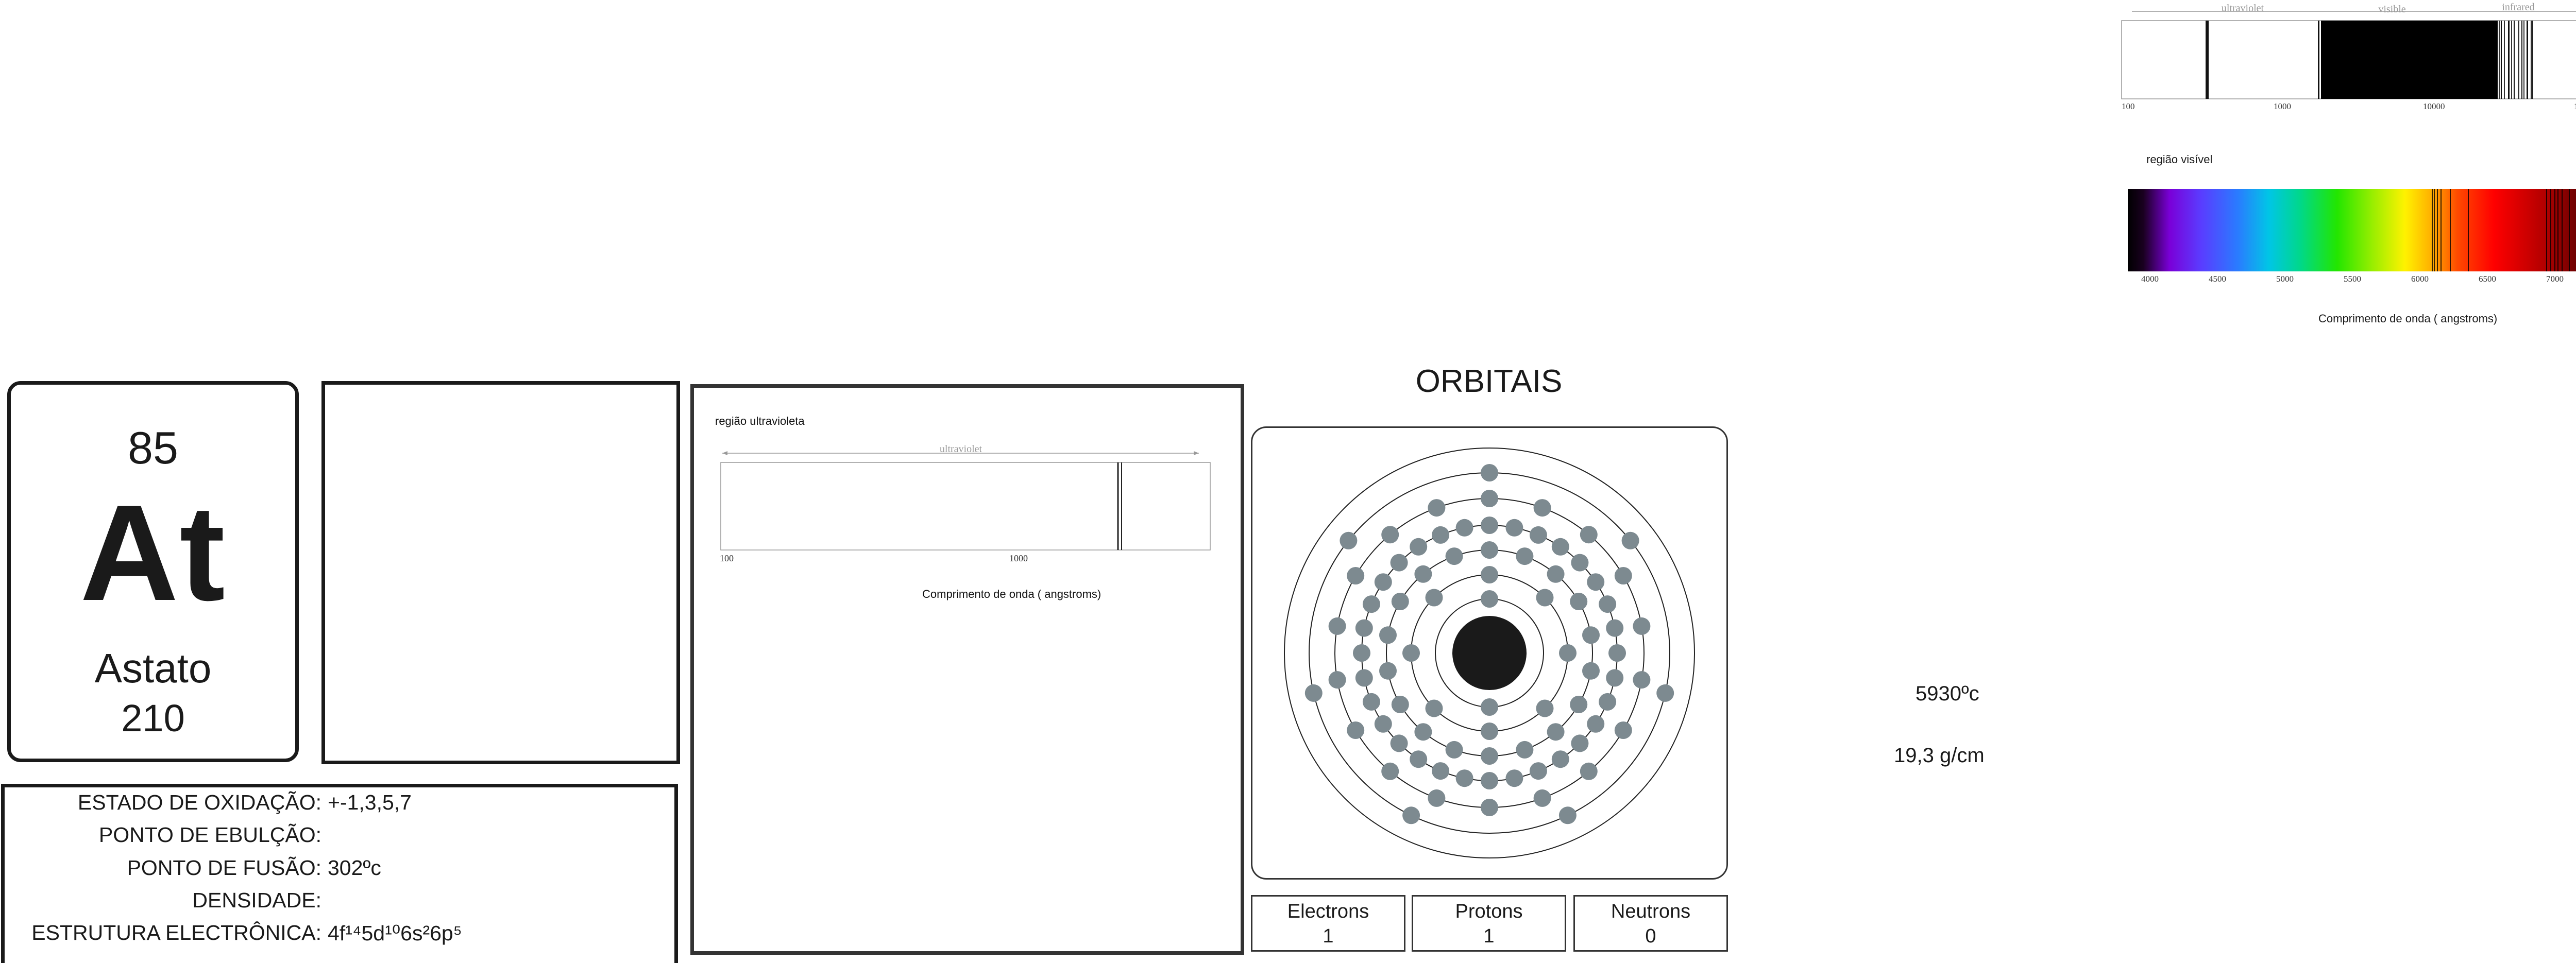 The height and width of the screenshot is (963, 2576). Describe the element at coordinates (2128, 106) in the screenshot. I see `full-tick-100: 100` at that location.